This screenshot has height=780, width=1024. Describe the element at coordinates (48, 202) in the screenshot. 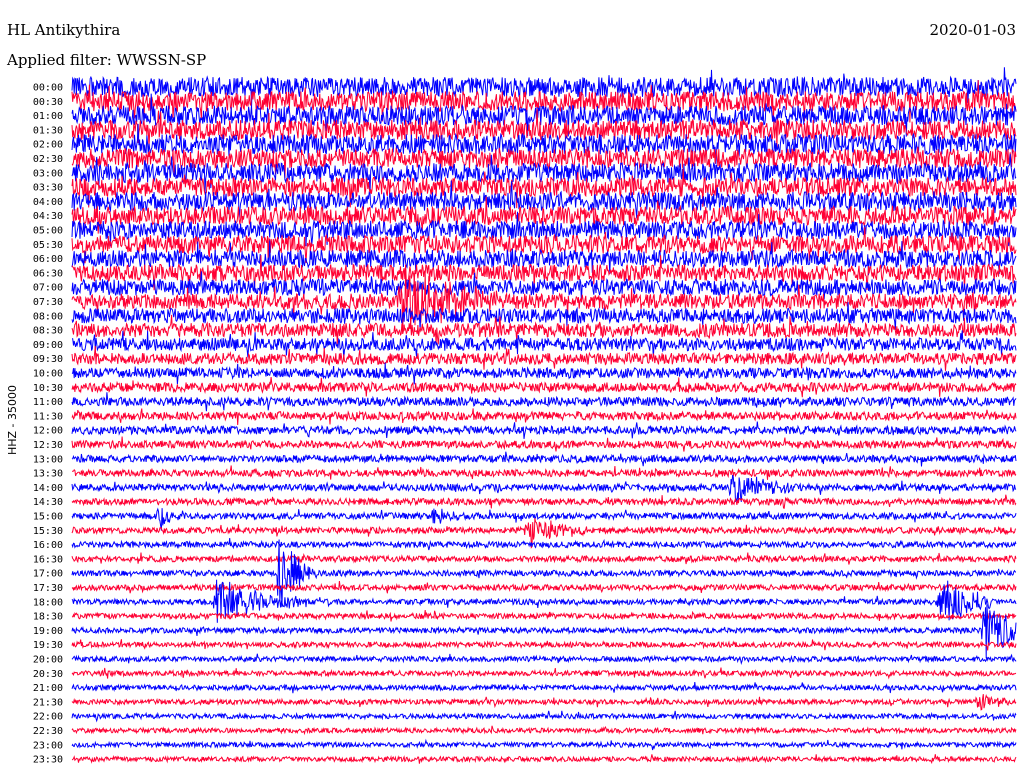

I see `row-time-label: 04:00` at that location.